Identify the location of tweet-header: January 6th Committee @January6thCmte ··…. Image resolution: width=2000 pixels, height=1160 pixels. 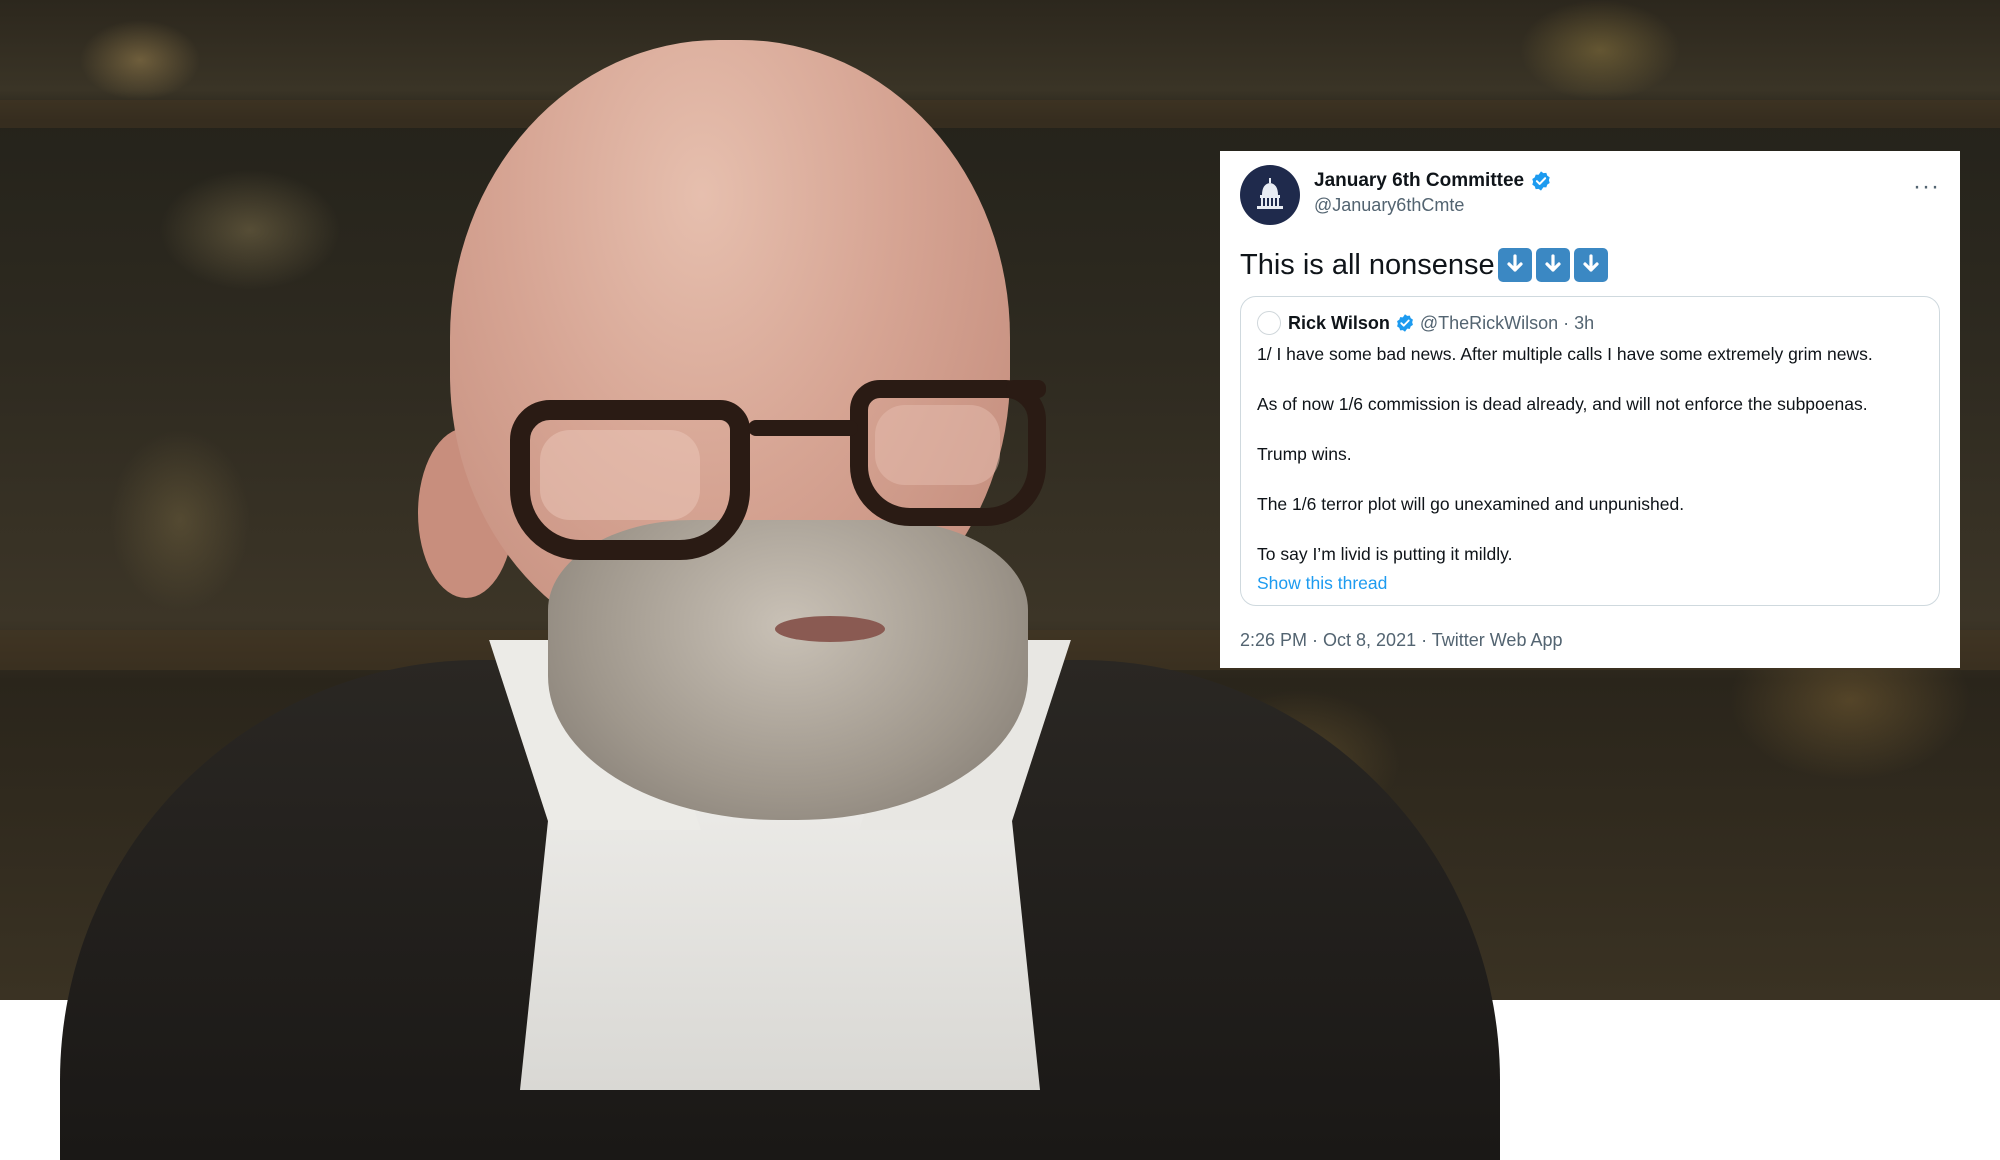
(1590, 196).